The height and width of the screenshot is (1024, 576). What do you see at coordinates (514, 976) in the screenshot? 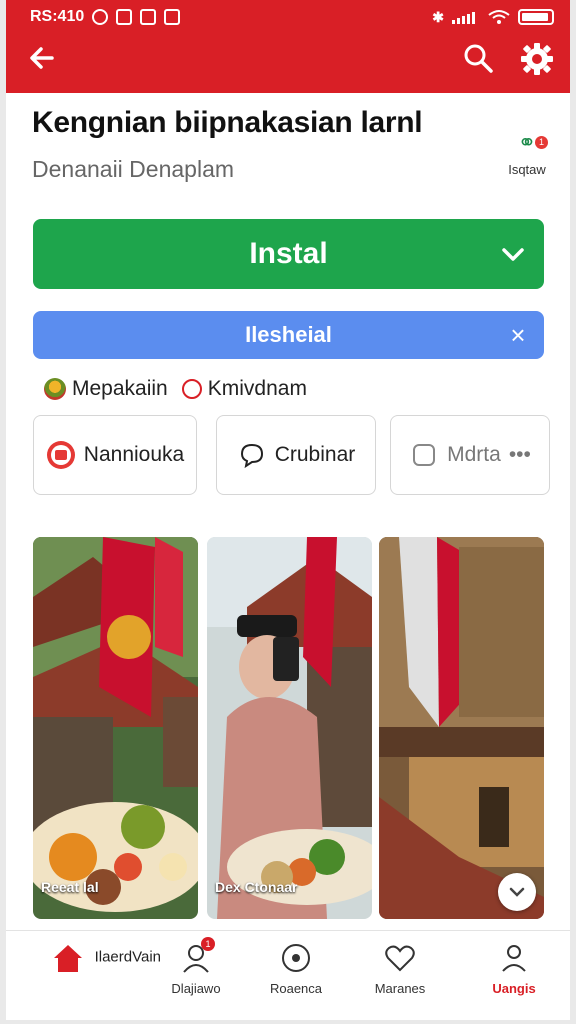
I see `nav-uangis: Uangis` at bounding box center [514, 976].